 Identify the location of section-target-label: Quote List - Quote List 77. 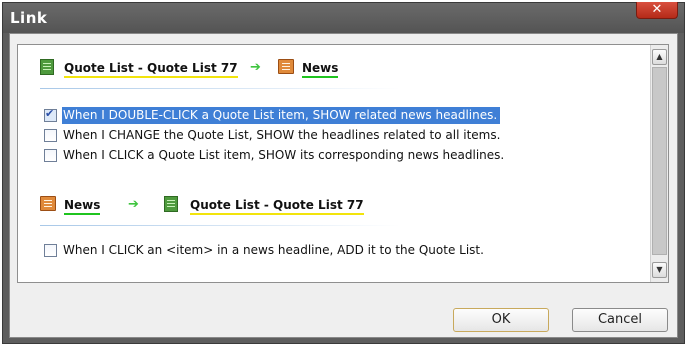
(277, 206).